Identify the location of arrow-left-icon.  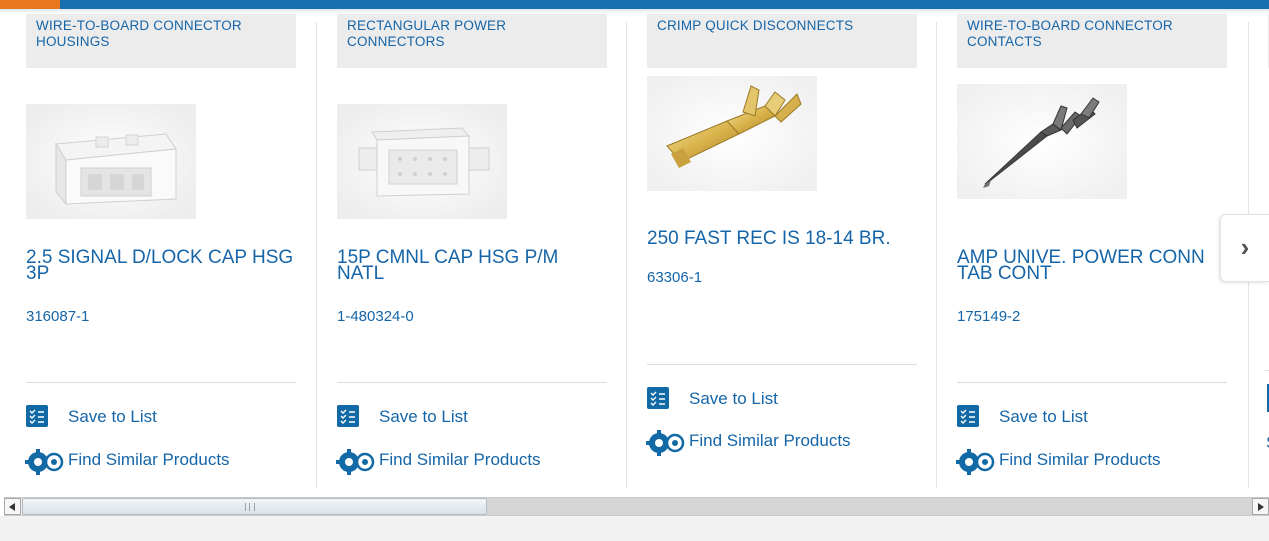
(12, 507).